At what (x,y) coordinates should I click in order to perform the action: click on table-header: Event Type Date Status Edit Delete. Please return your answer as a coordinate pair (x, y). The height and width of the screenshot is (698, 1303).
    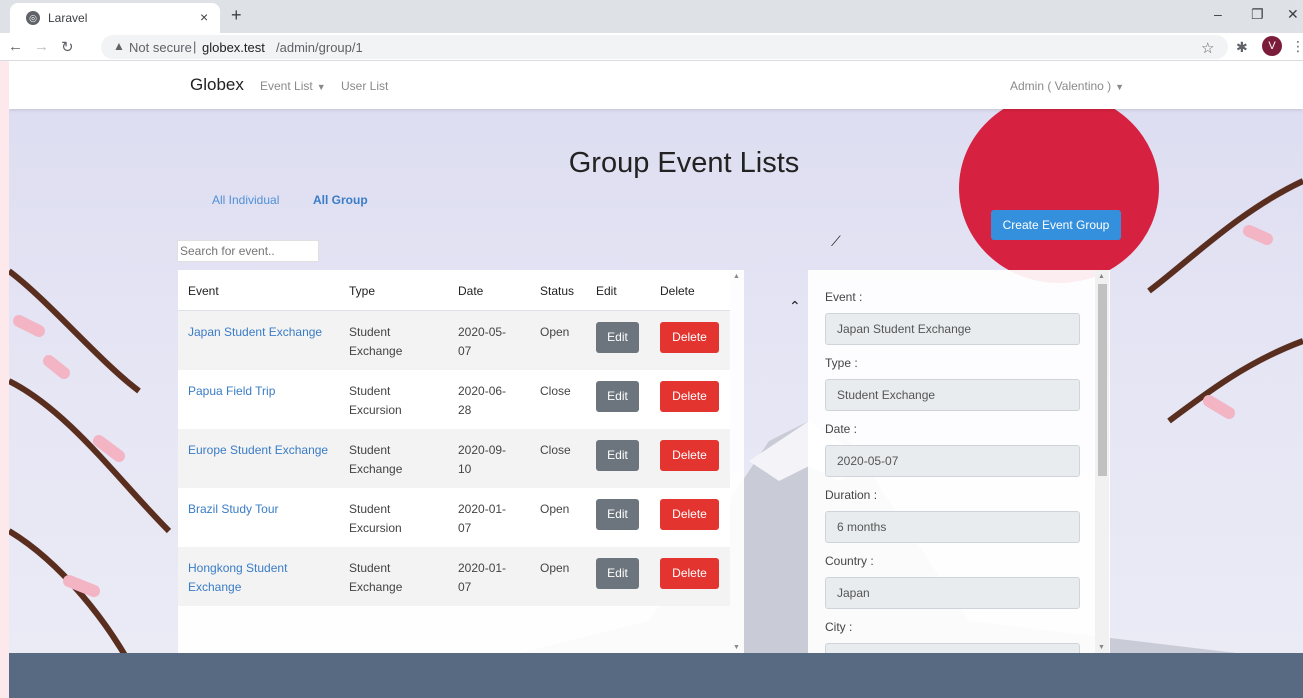
    Looking at the image, I should click on (454, 290).